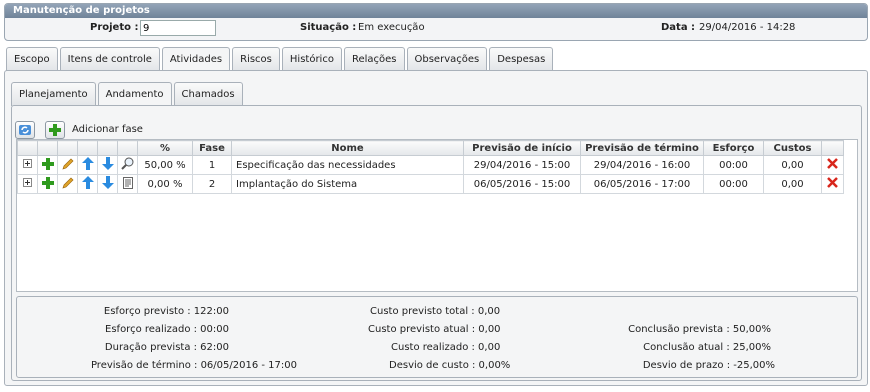  What do you see at coordinates (435, 311) in the screenshot?
I see `cost-total-planned: Custo previsto total : 0,00` at bounding box center [435, 311].